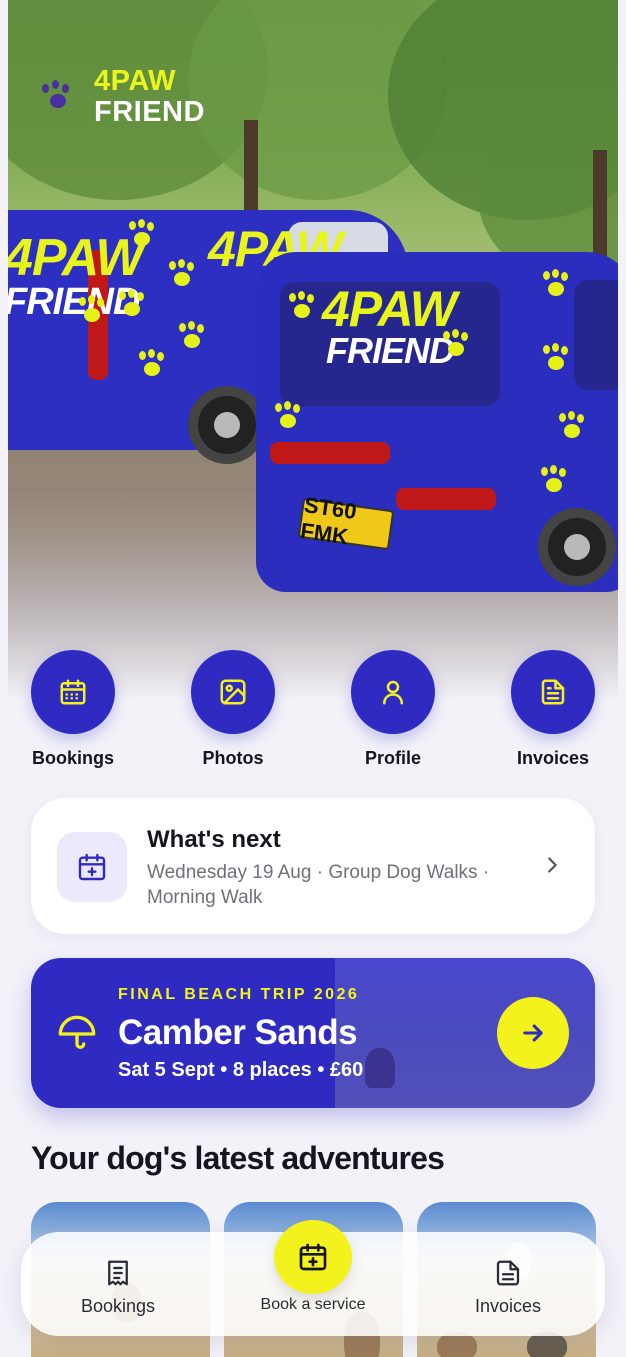  What do you see at coordinates (135, 81) in the screenshot?
I see `brand-line-1: 4PAW` at bounding box center [135, 81].